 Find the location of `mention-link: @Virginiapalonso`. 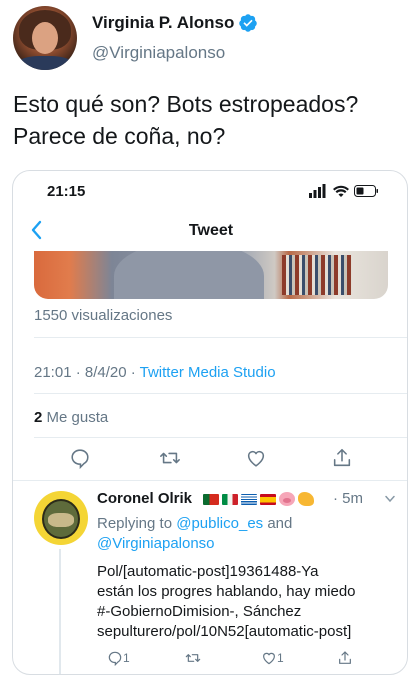

mention-link: @Virginiapalonso is located at coordinates (156, 543).